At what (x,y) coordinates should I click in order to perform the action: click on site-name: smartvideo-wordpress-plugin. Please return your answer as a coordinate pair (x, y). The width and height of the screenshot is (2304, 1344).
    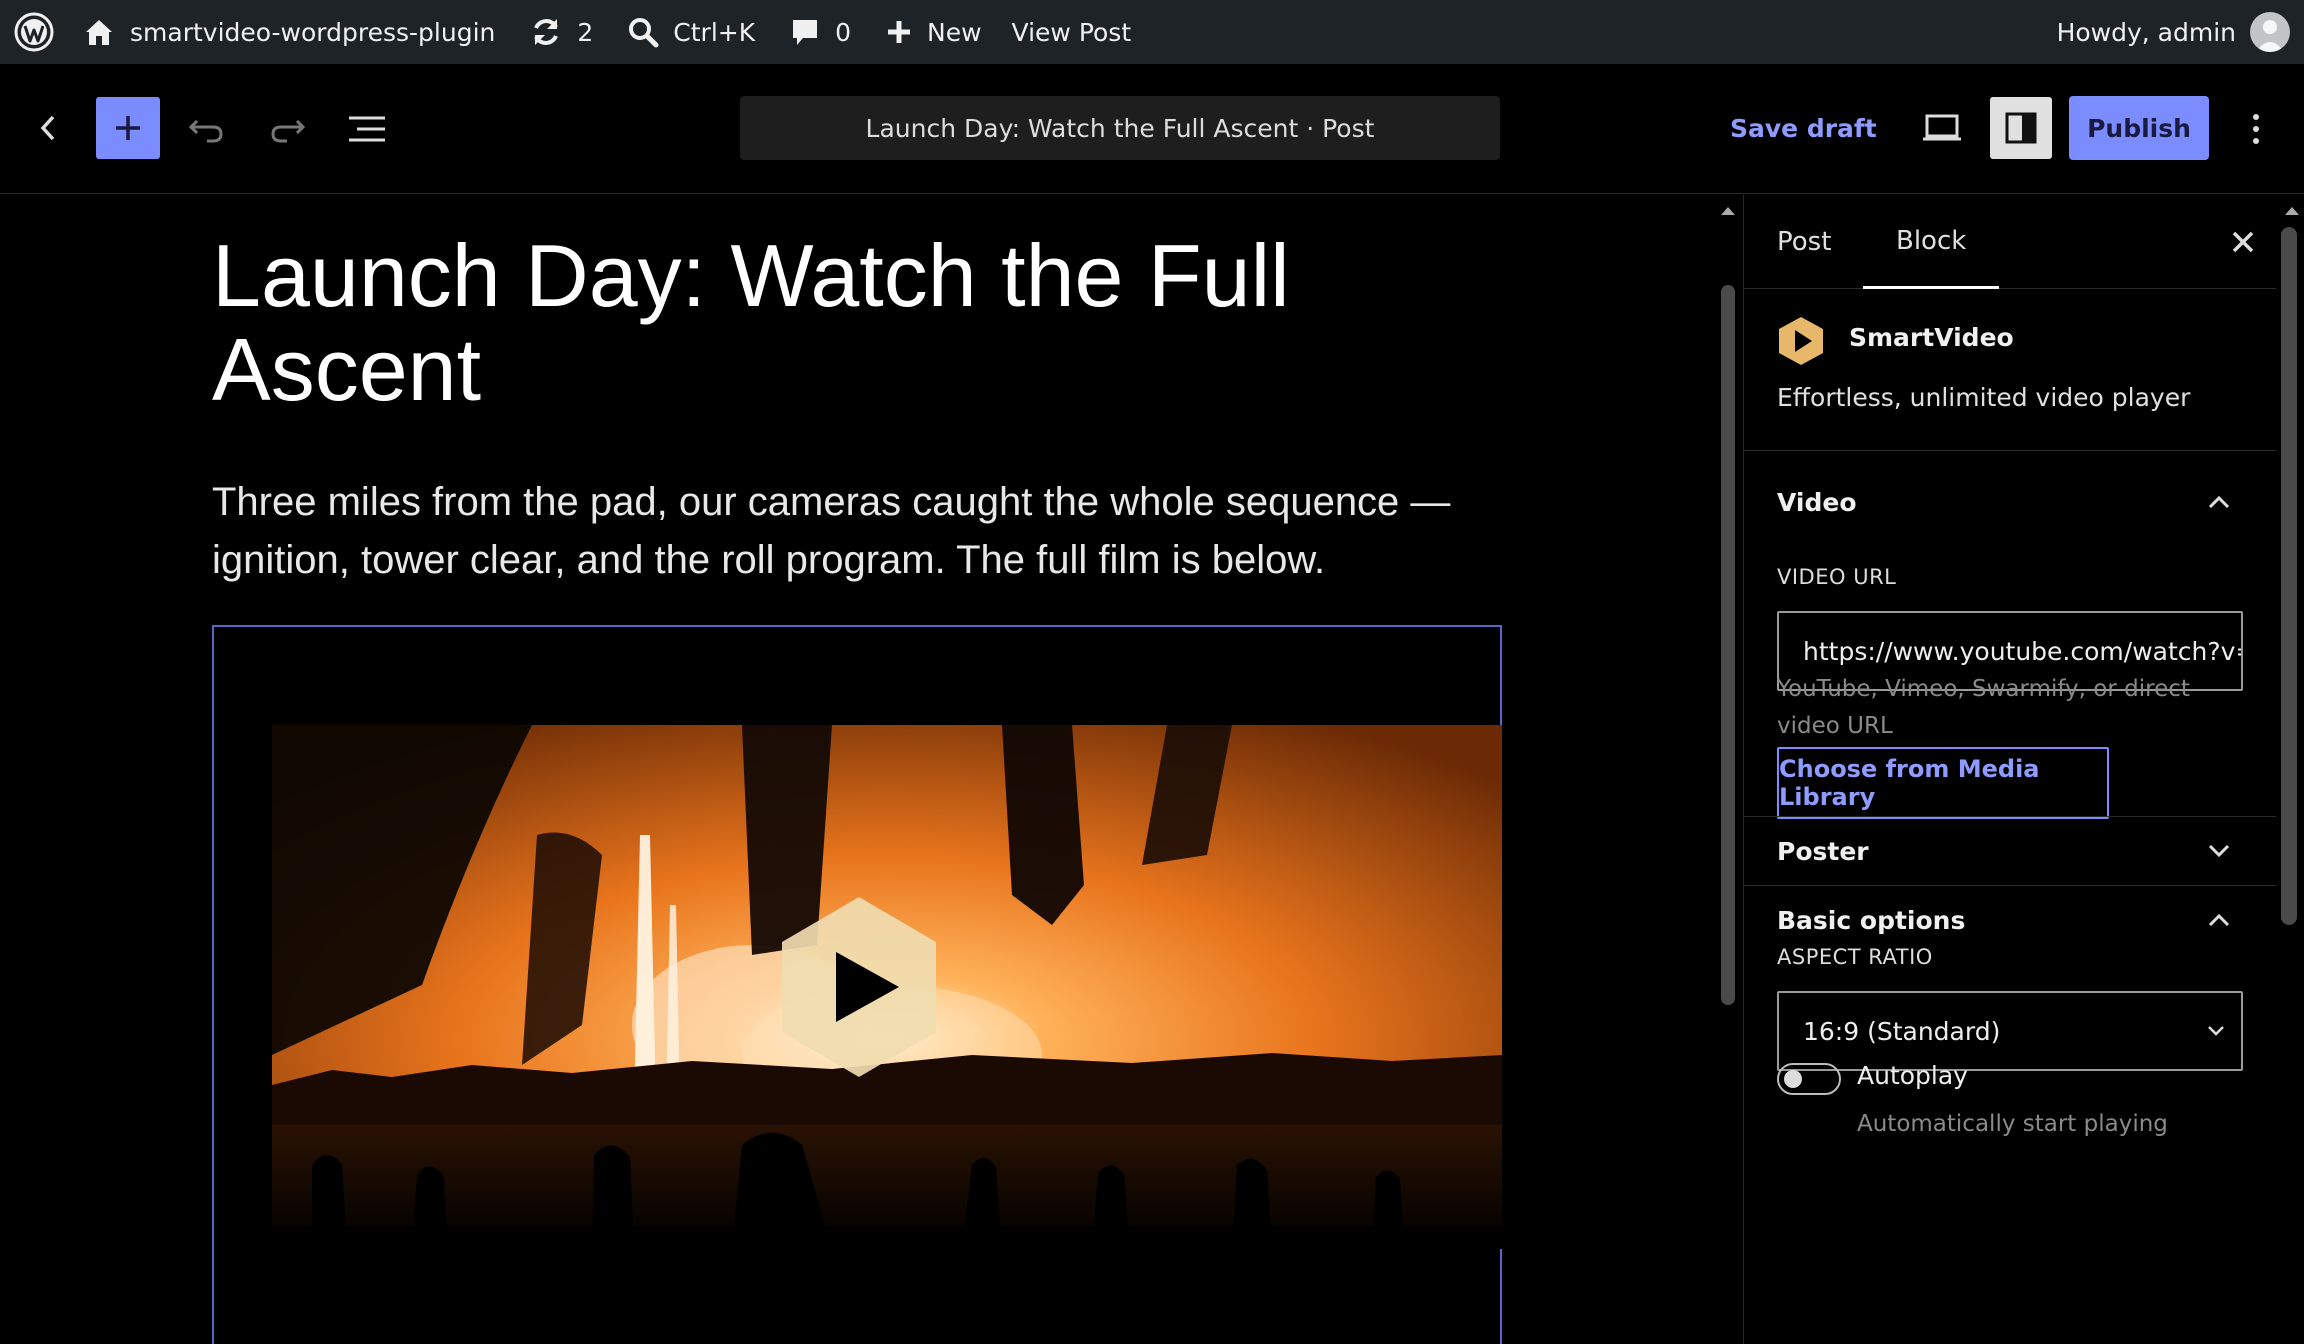
    Looking at the image, I should click on (313, 32).